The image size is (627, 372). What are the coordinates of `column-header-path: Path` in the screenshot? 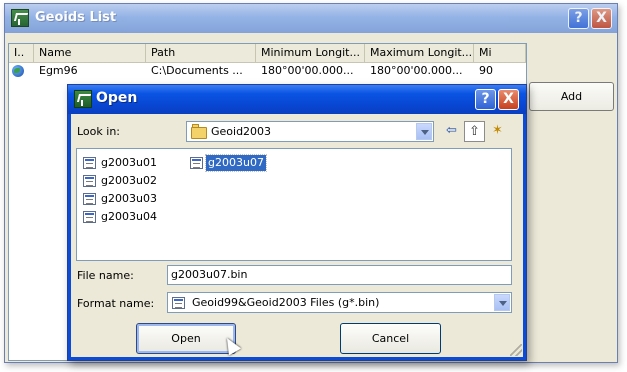 It's located at (201, 53).